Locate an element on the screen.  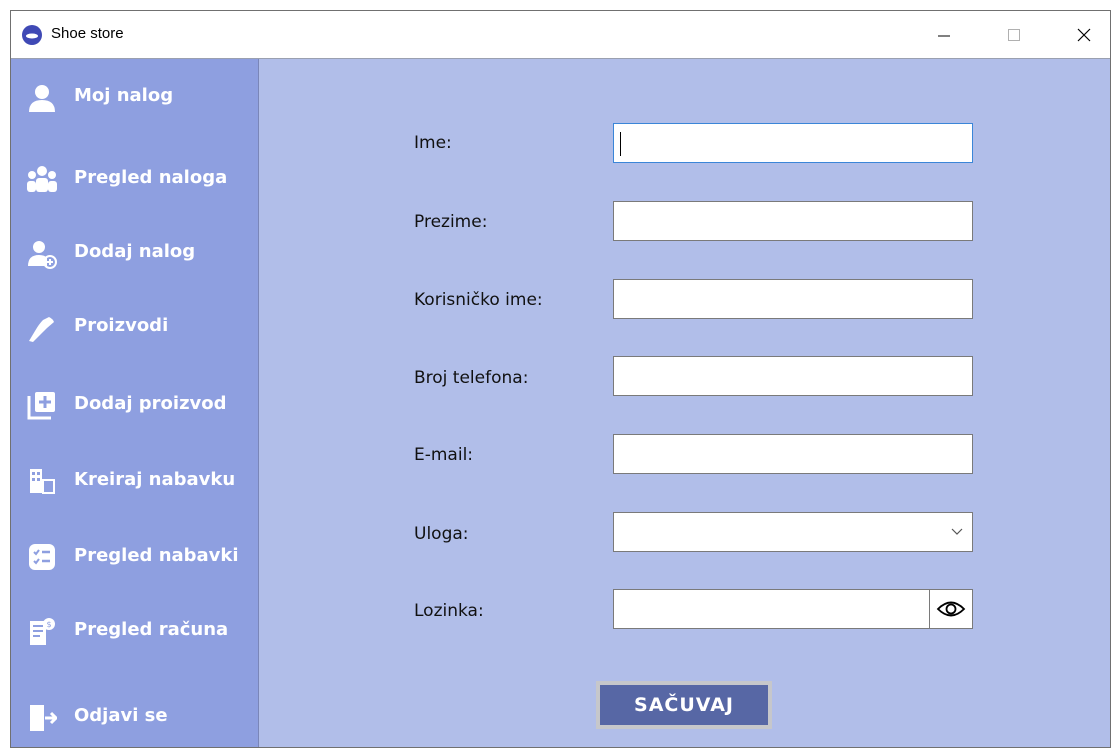
role-select is located at coordinates (793, 532).